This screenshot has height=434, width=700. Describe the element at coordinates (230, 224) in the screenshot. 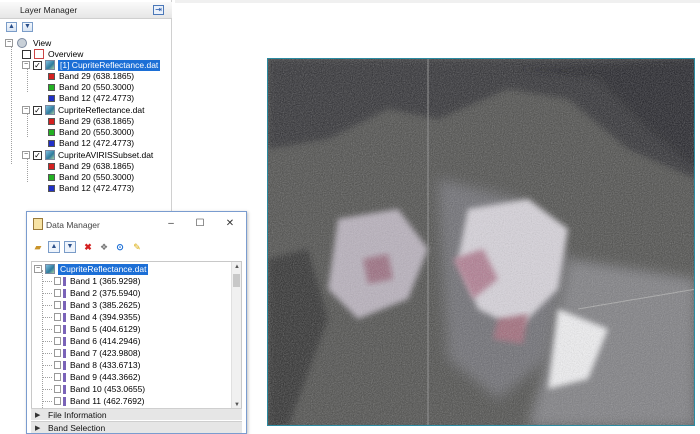

I see `close-button: ✕` at that location.